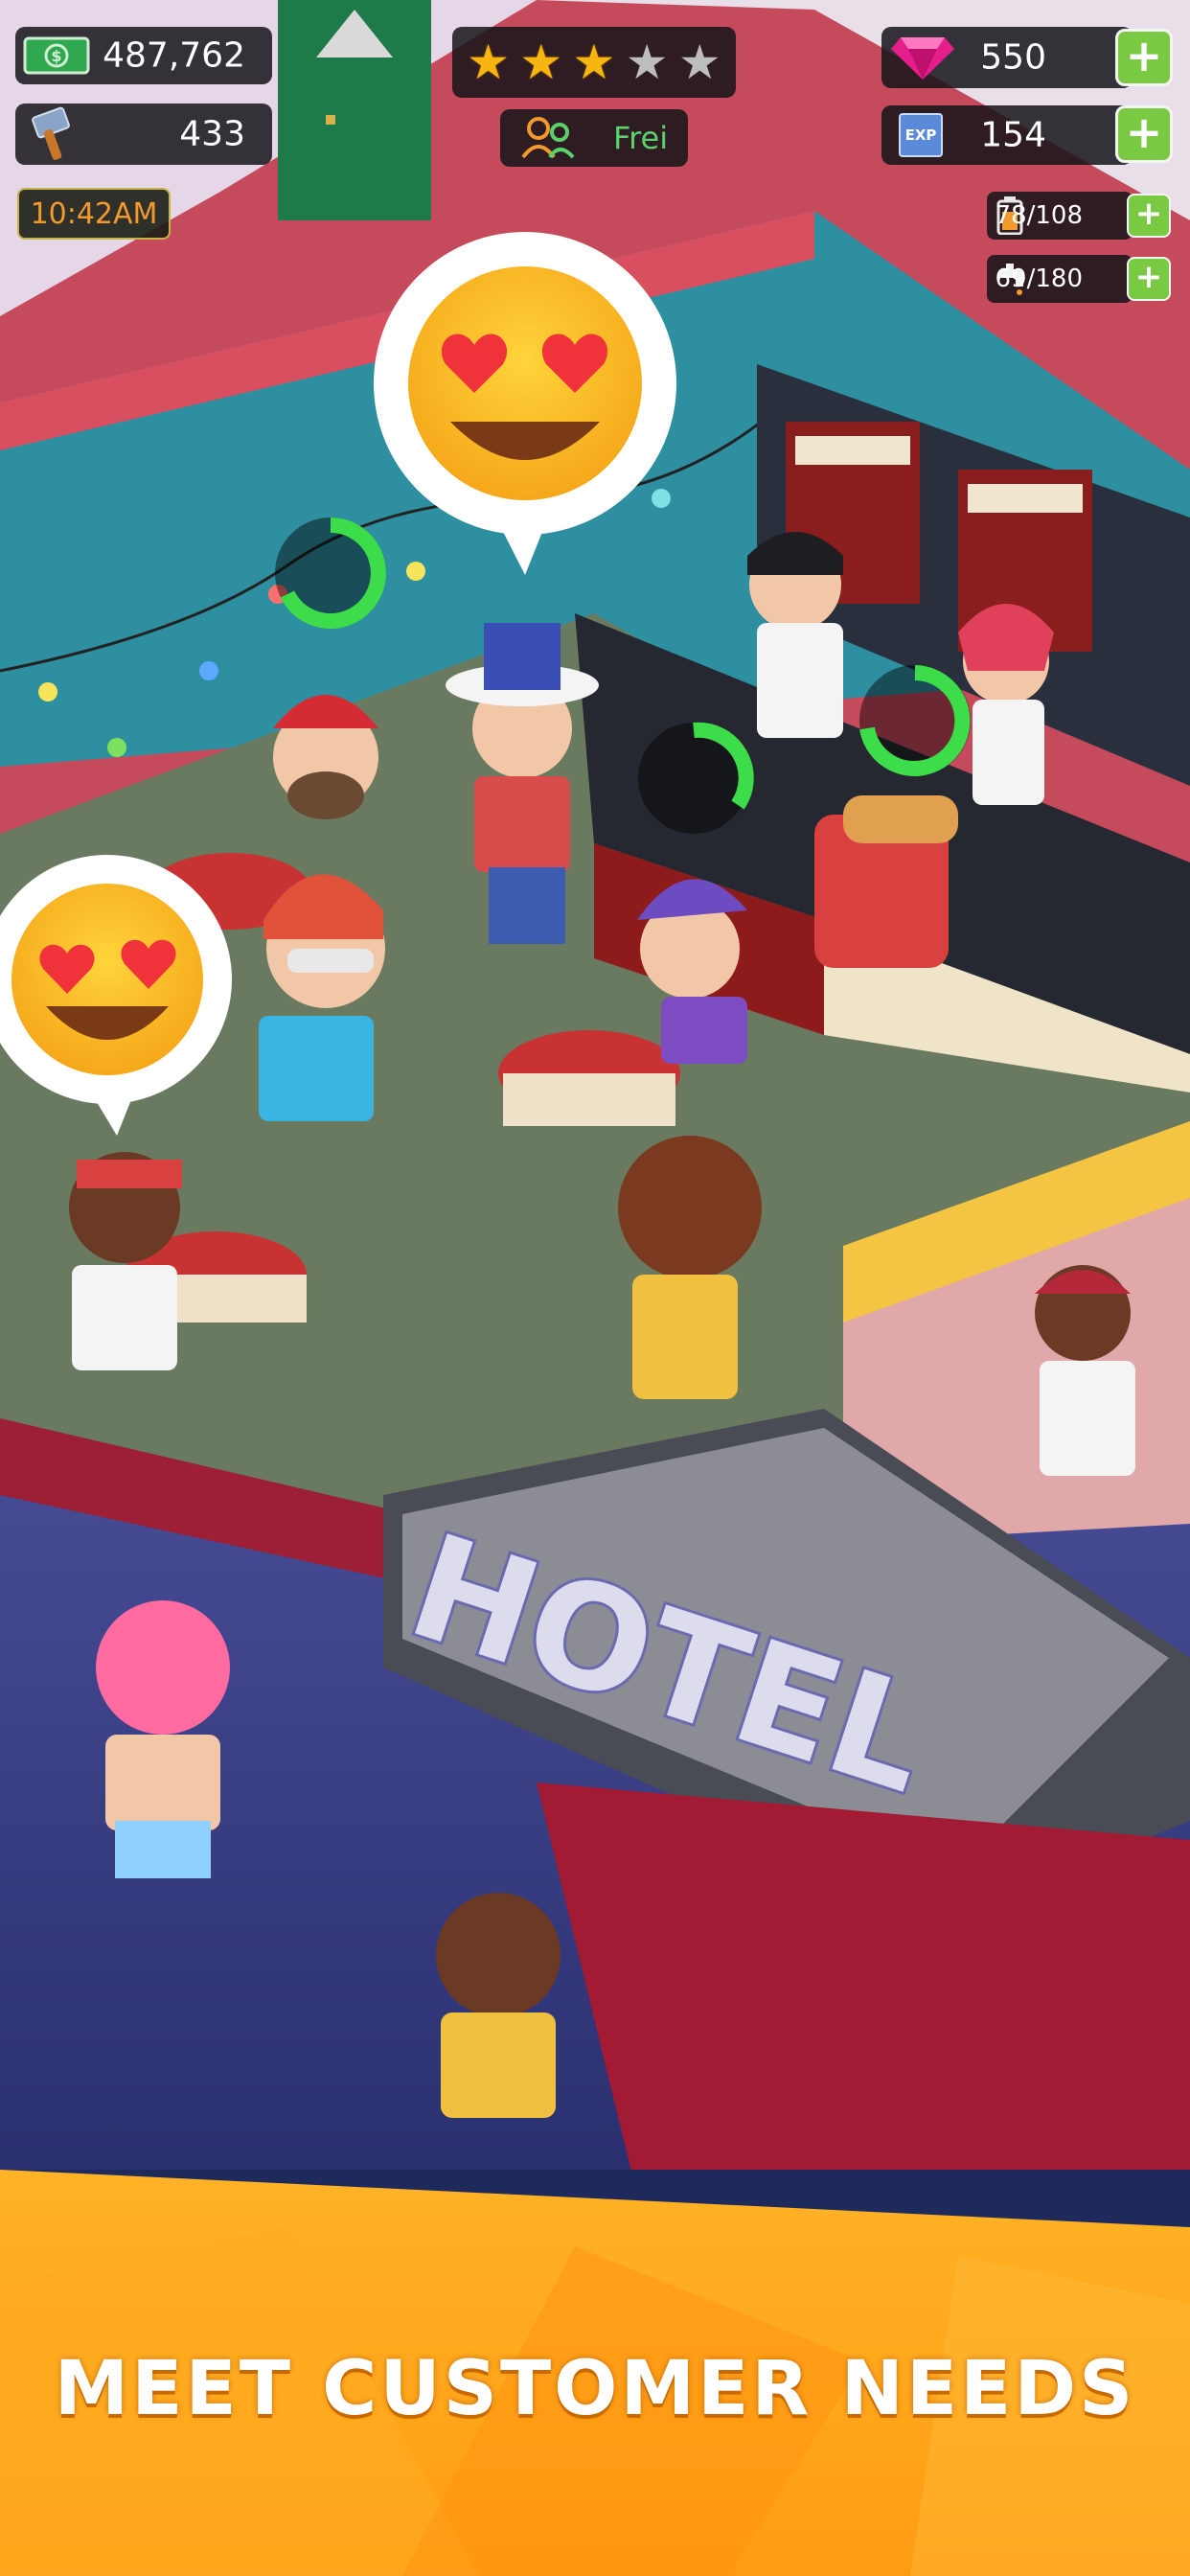 The image size is (1190, 2576). What do you see at coordinates (1013, 135) in the screenshot?
I see `exp-value: 154` at bounding box center [1013, 135].